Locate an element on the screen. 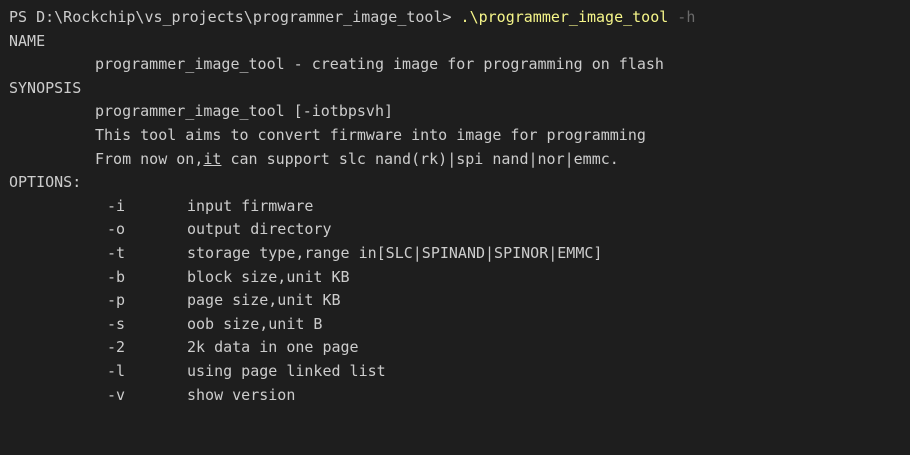 This screenshot has width=910, height=455. option-description: using page linked list is located at coordinates (286, 370).